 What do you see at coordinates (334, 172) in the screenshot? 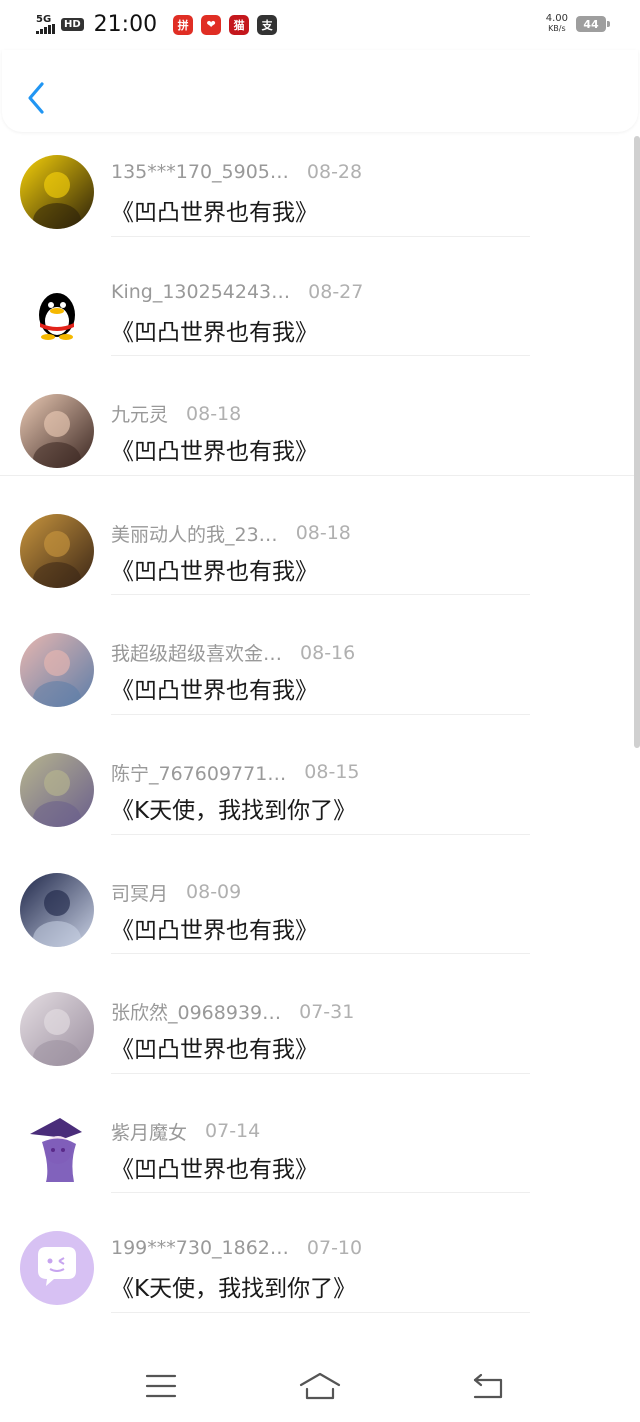
I see `message-date: 08-28` at bounding box center [334, 172].